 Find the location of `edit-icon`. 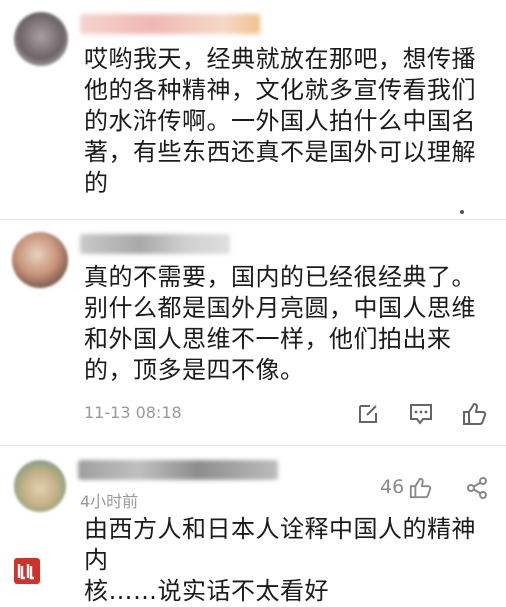

edit-icon is located at coordinates (368, 414).